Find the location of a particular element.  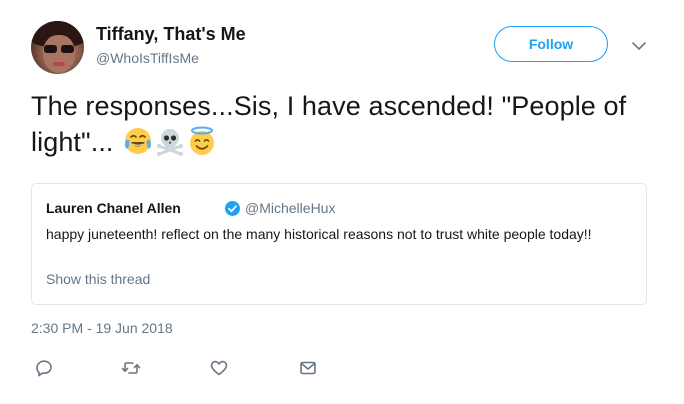

avatar-lips is located at coordinates (59, 64).